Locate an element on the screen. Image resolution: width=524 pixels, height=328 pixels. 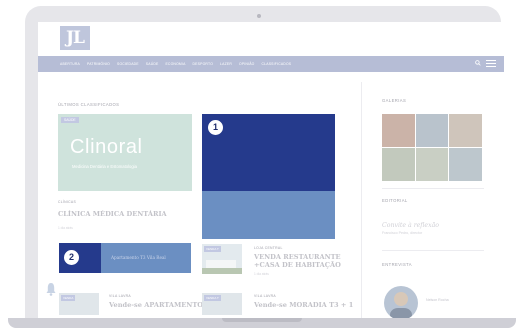
highlight-strip-title: Apartamento T3 Vila Real is located at coordinates (138, 257).